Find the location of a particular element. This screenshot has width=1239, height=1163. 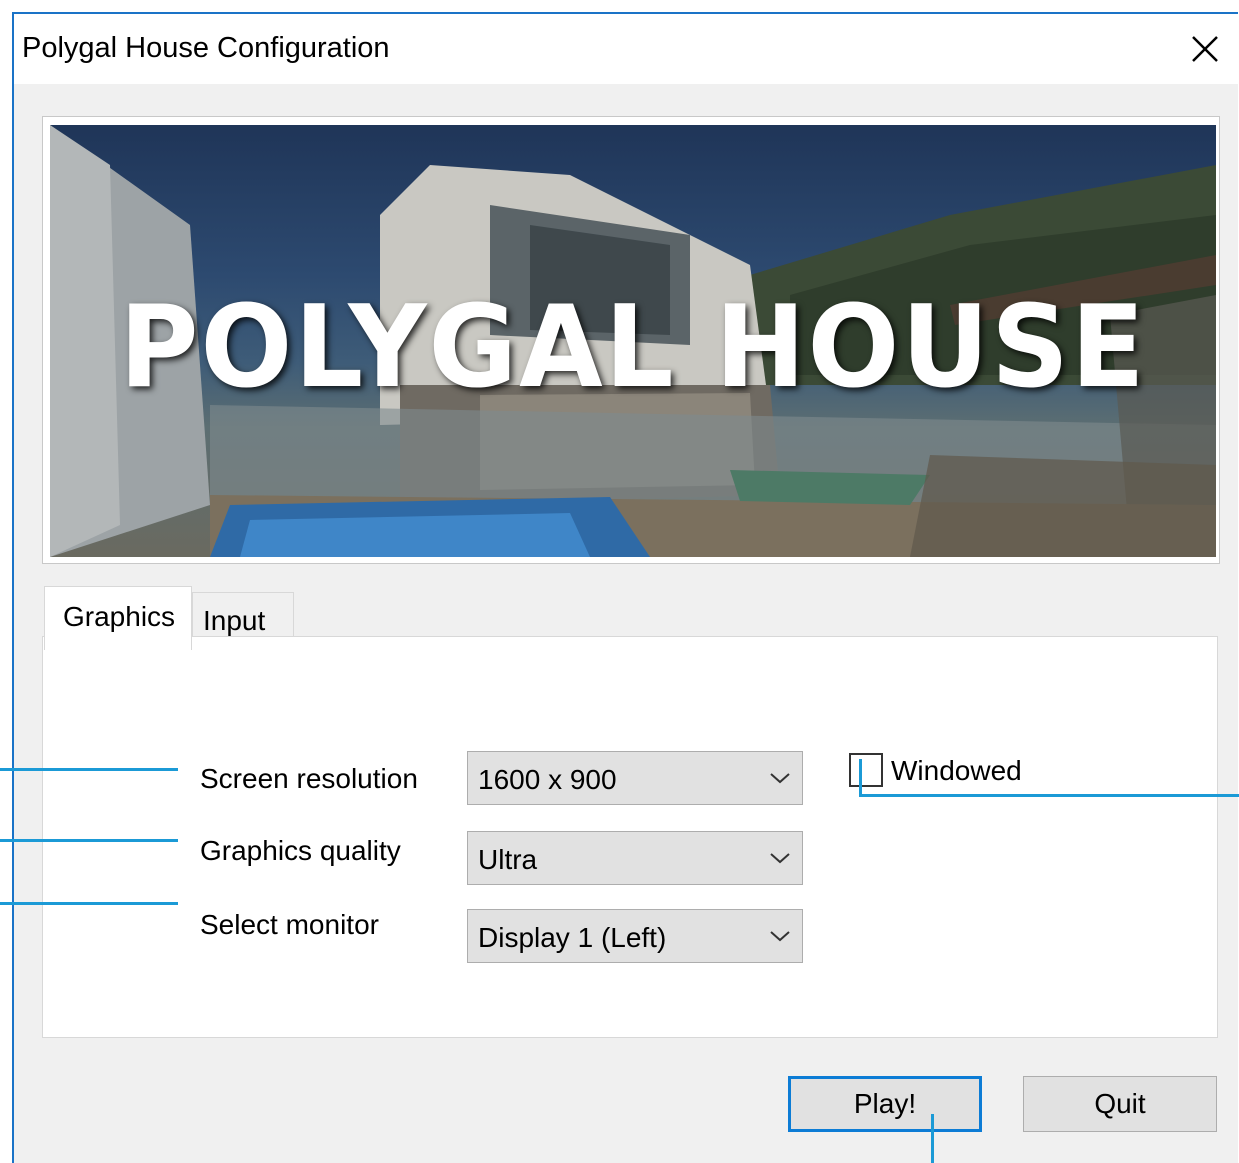

graphics-quality-value: Ultra is located at coordinates (508, 859).